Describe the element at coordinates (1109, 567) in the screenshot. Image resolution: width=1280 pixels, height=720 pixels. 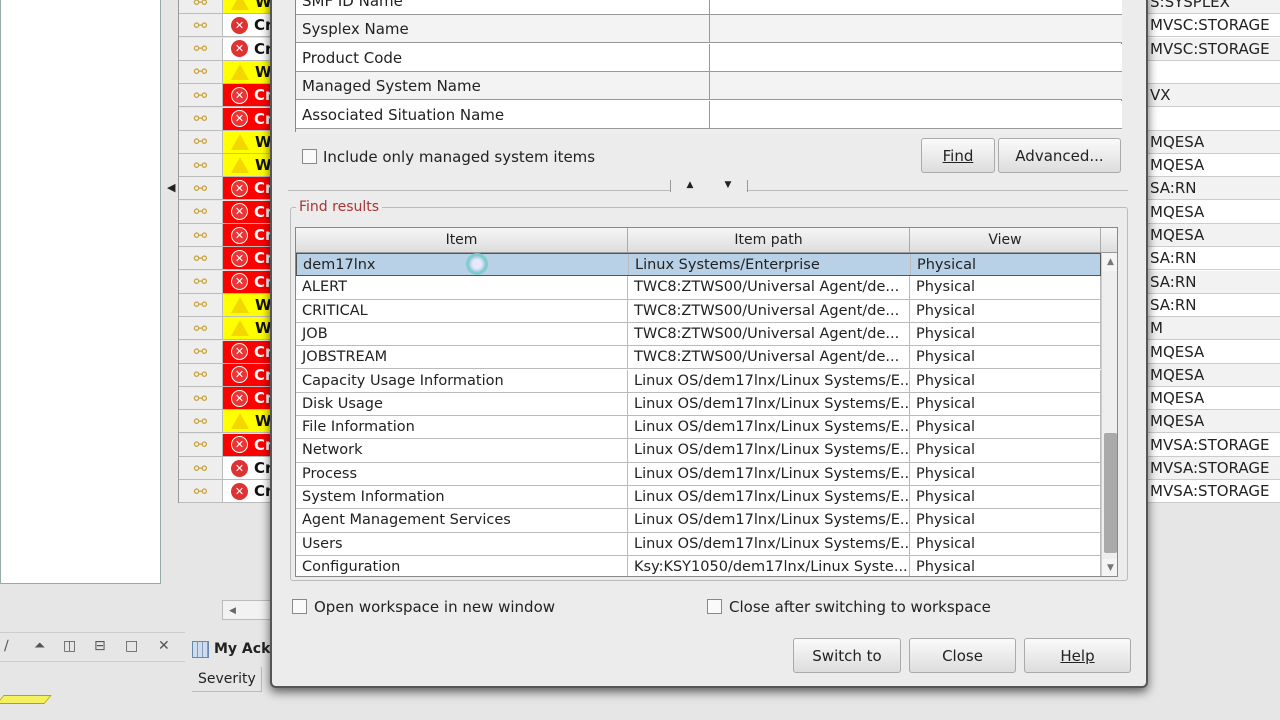
I see `scroll-down-icon: ▼` at that location.